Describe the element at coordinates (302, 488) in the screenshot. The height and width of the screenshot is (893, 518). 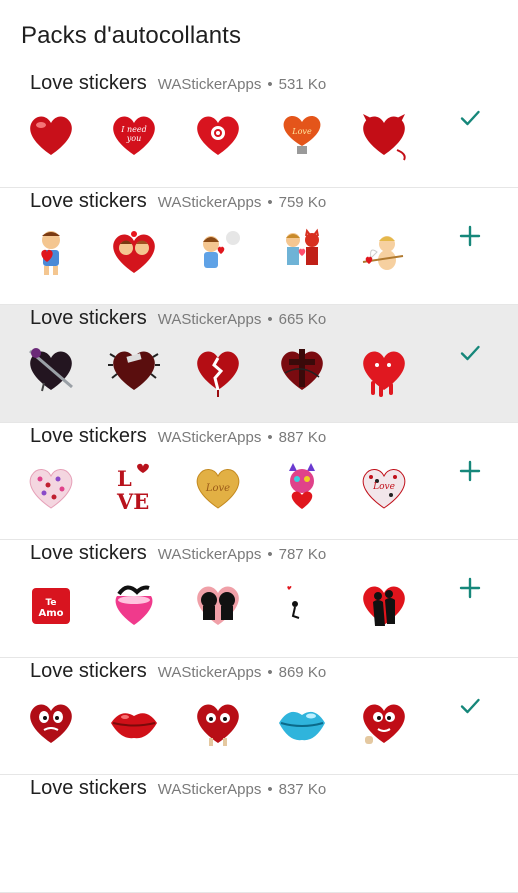
I see `colorful-cat-heart-sticker` at that location.